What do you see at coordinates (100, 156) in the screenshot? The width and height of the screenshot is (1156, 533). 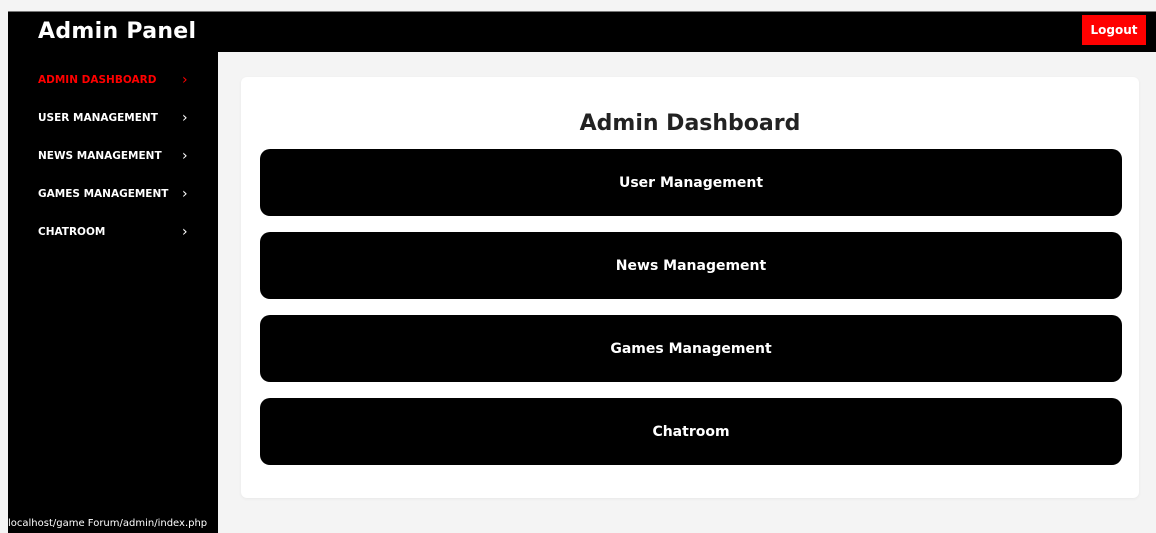 I see `sidebar-item-label: NEWS MANAGEMENT` at bounding box center [100, 156].